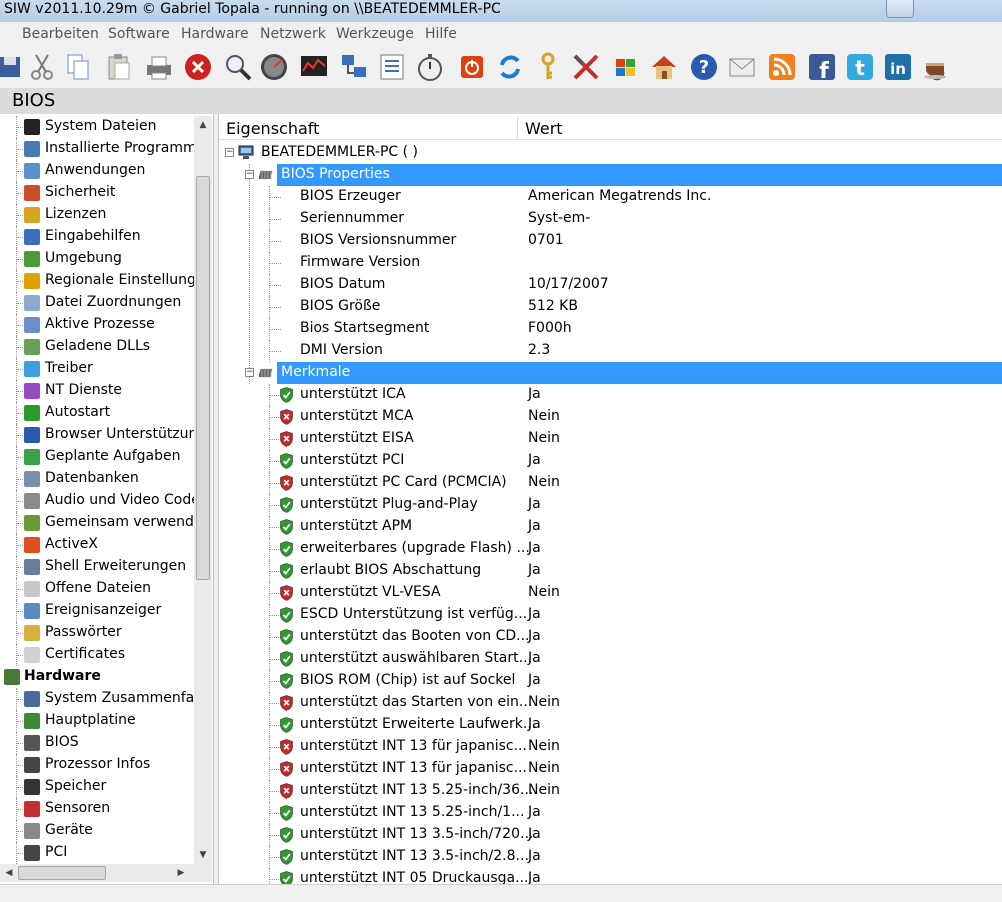 This screenshot has height=902, width=1002. I want to click on print-icon, so click(159, 67).